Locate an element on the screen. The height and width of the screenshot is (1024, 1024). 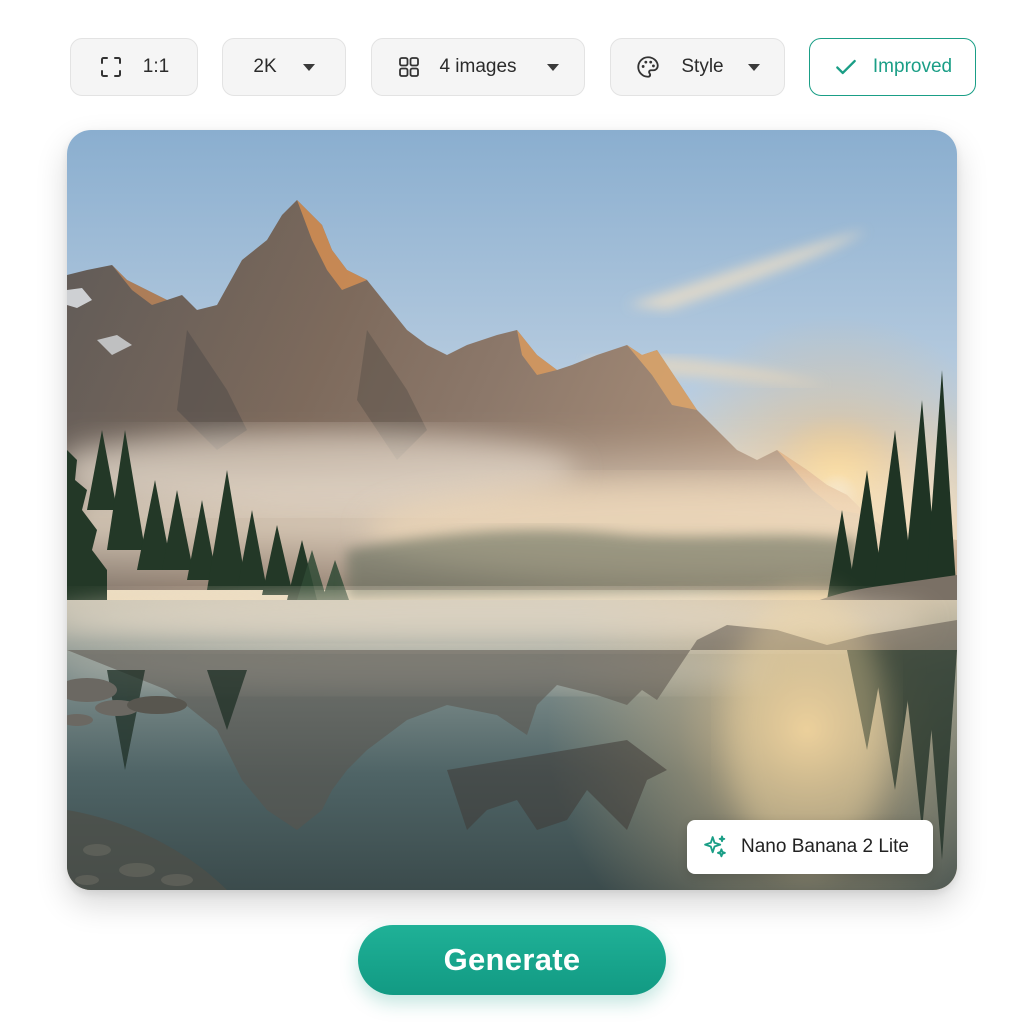
improved-toggle: Improved is located at coordinates (892, 67).